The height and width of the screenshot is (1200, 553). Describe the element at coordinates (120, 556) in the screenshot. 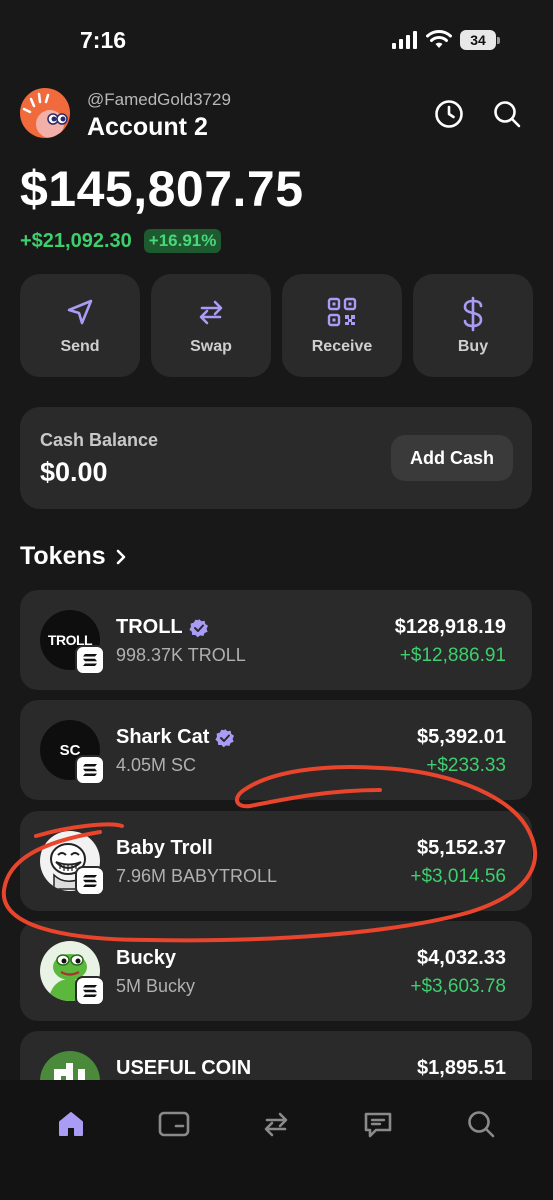

I see `chevron-right-icon` at that location.